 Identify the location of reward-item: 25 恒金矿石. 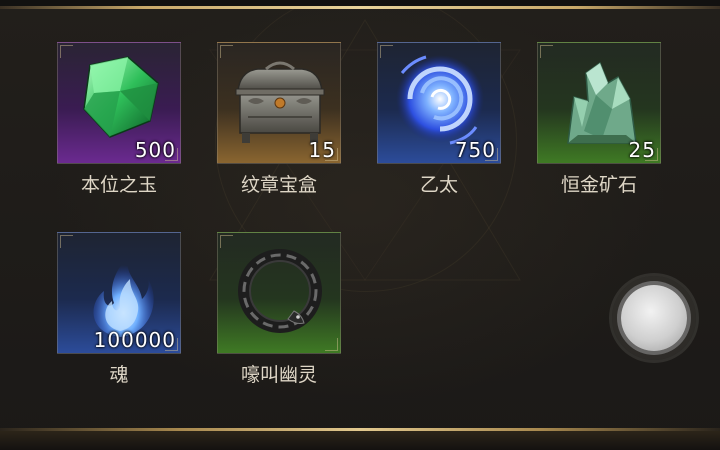
(599, 123).